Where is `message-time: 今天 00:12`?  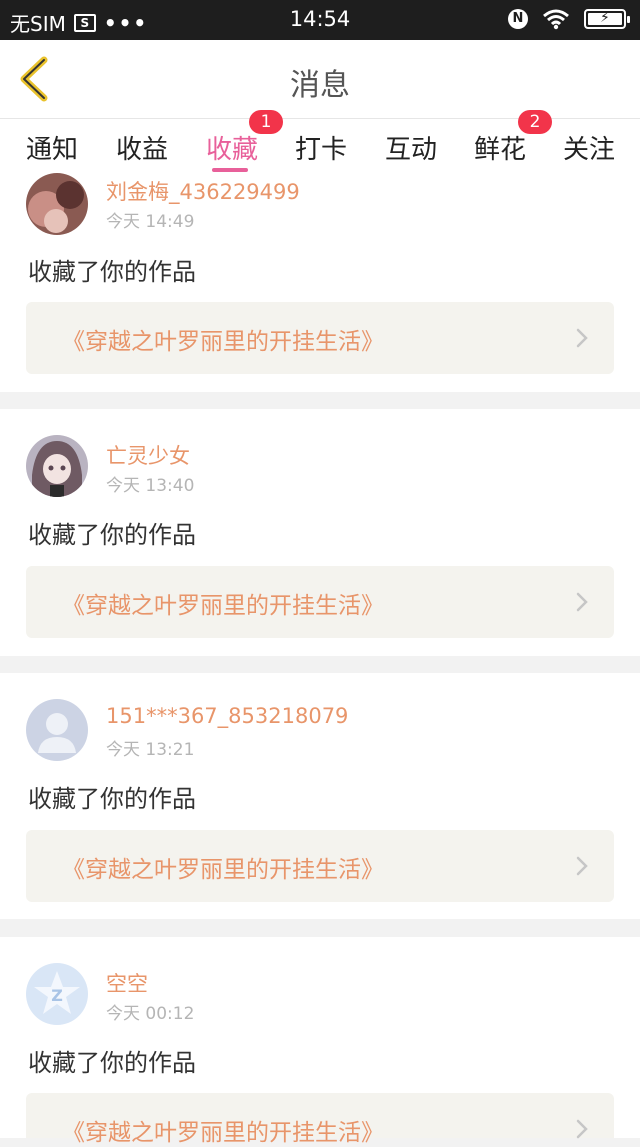
message-time: 今天 00:12 is located at coordinates (150, 1014).